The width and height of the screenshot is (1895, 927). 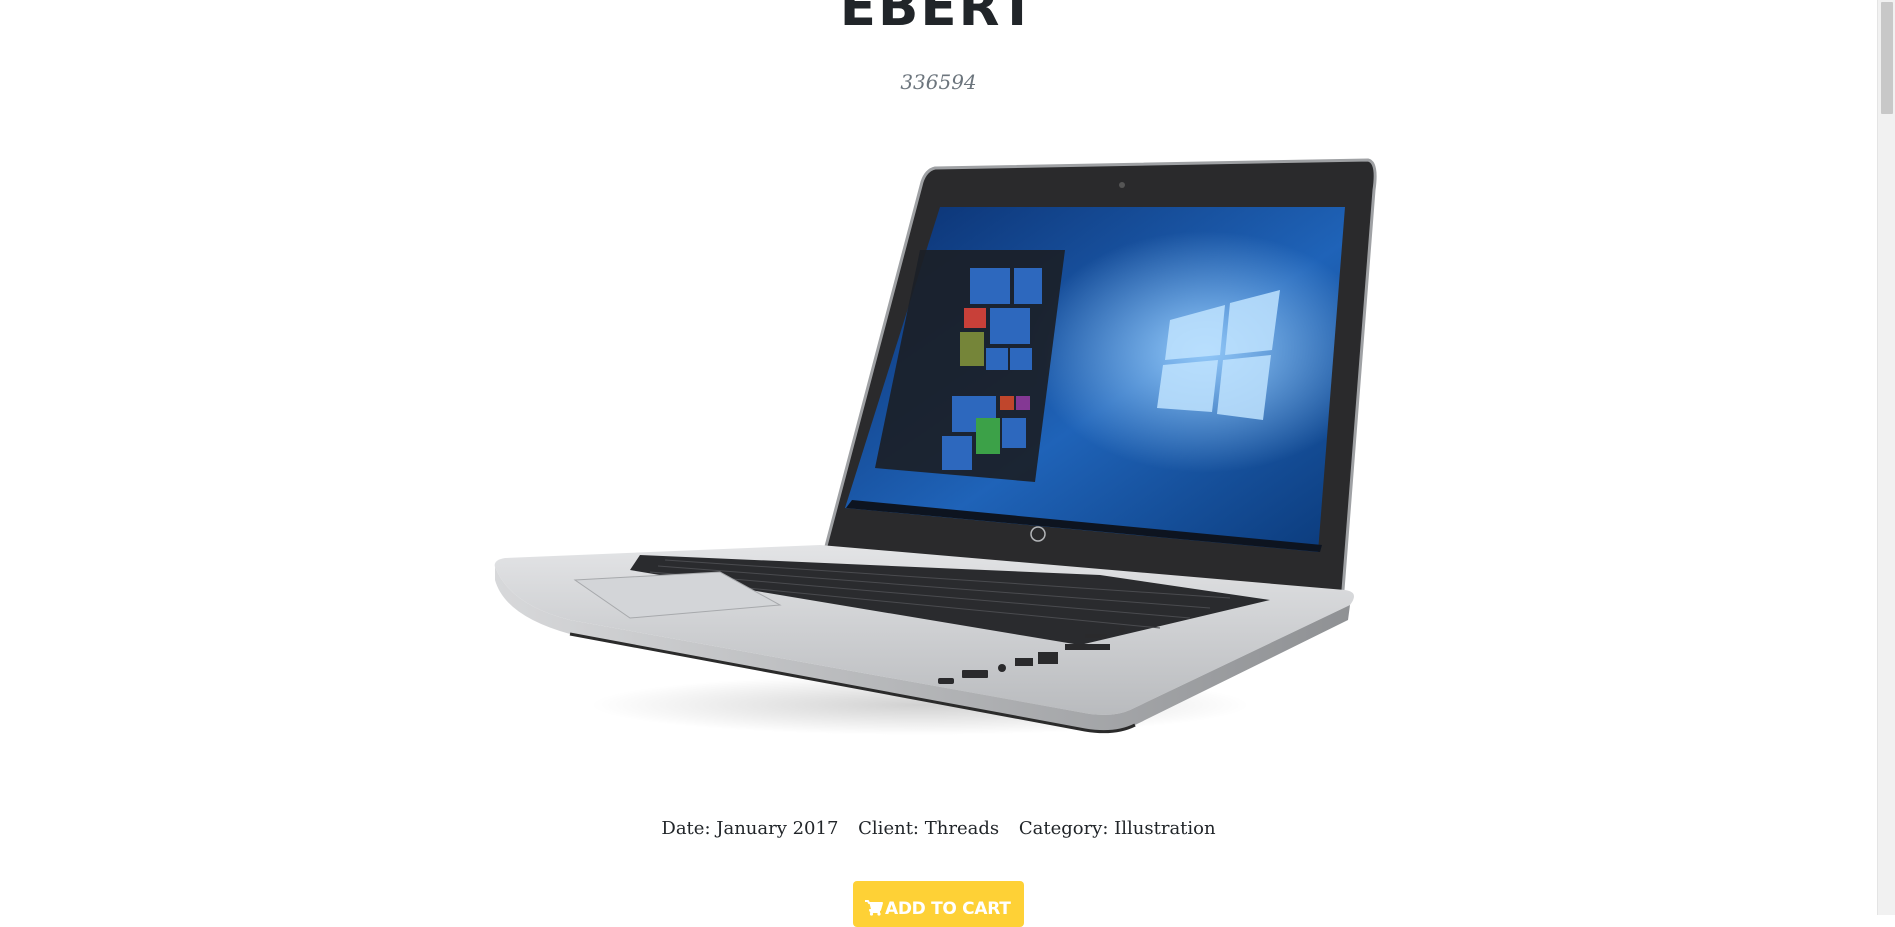 I want to click on vertical-scrollbar, so click(x=1886, y=457).